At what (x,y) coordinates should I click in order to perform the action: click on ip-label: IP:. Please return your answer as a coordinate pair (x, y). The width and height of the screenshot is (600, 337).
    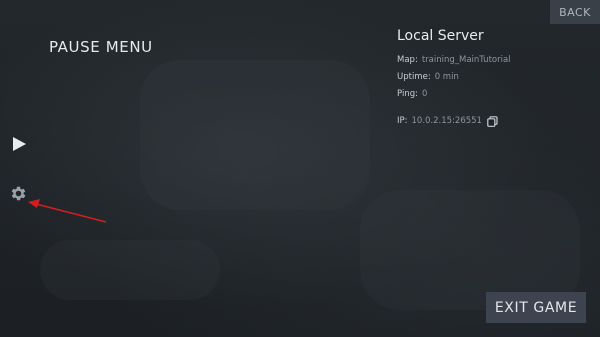
    Looking at the image, I should click on (402, 121).